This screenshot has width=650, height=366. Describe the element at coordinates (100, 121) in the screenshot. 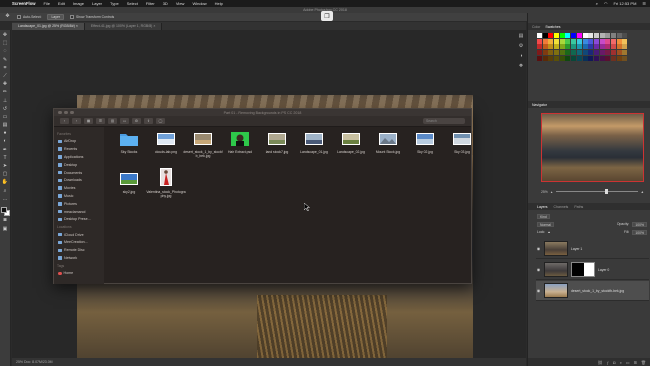

I see `list-view-button: ☰` at that location.